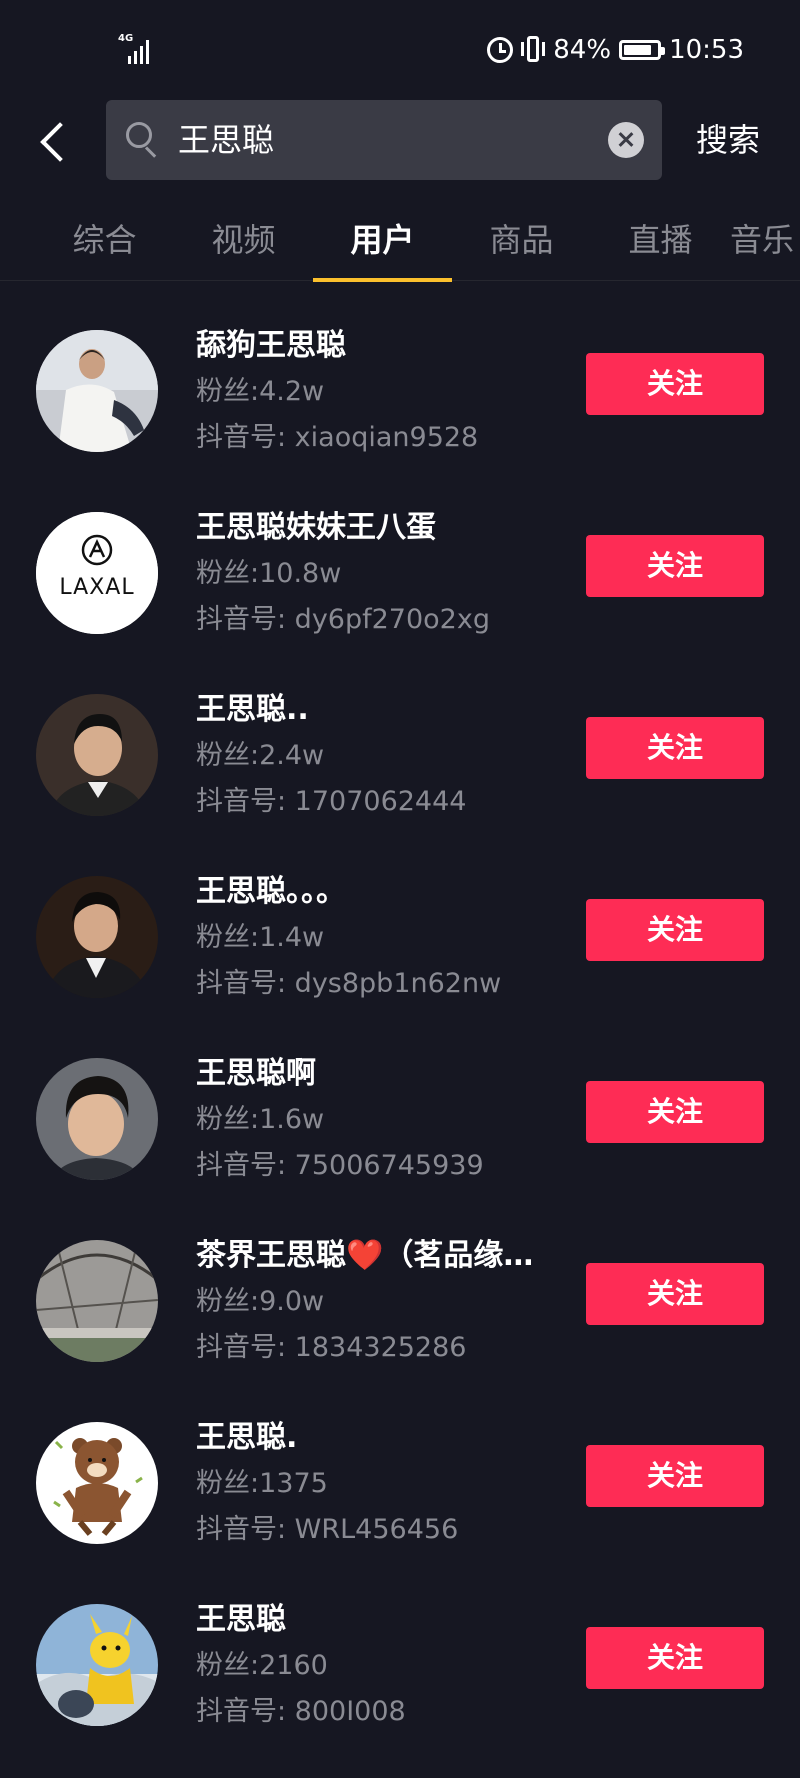 The height and width of the screenshot is (1778, 800). I want to click on username: 王思聪。。。, so click(271, 891).